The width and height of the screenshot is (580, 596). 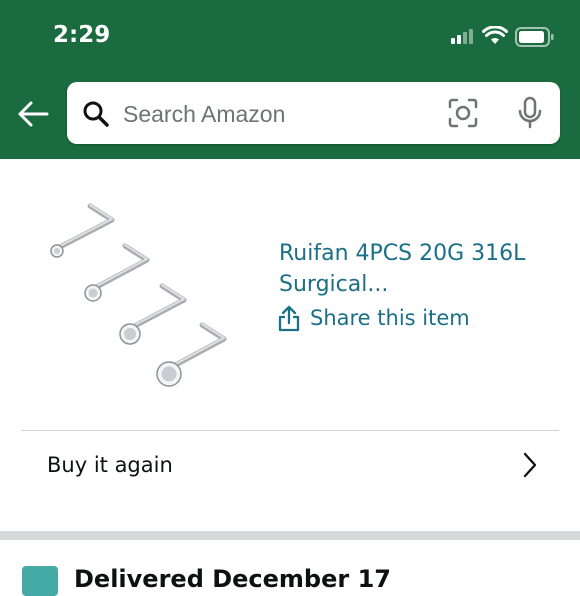 What do you see at coordinates (530, 113) in the screenshot?
I see `microphone-icon` at bounding box center [530, 113].